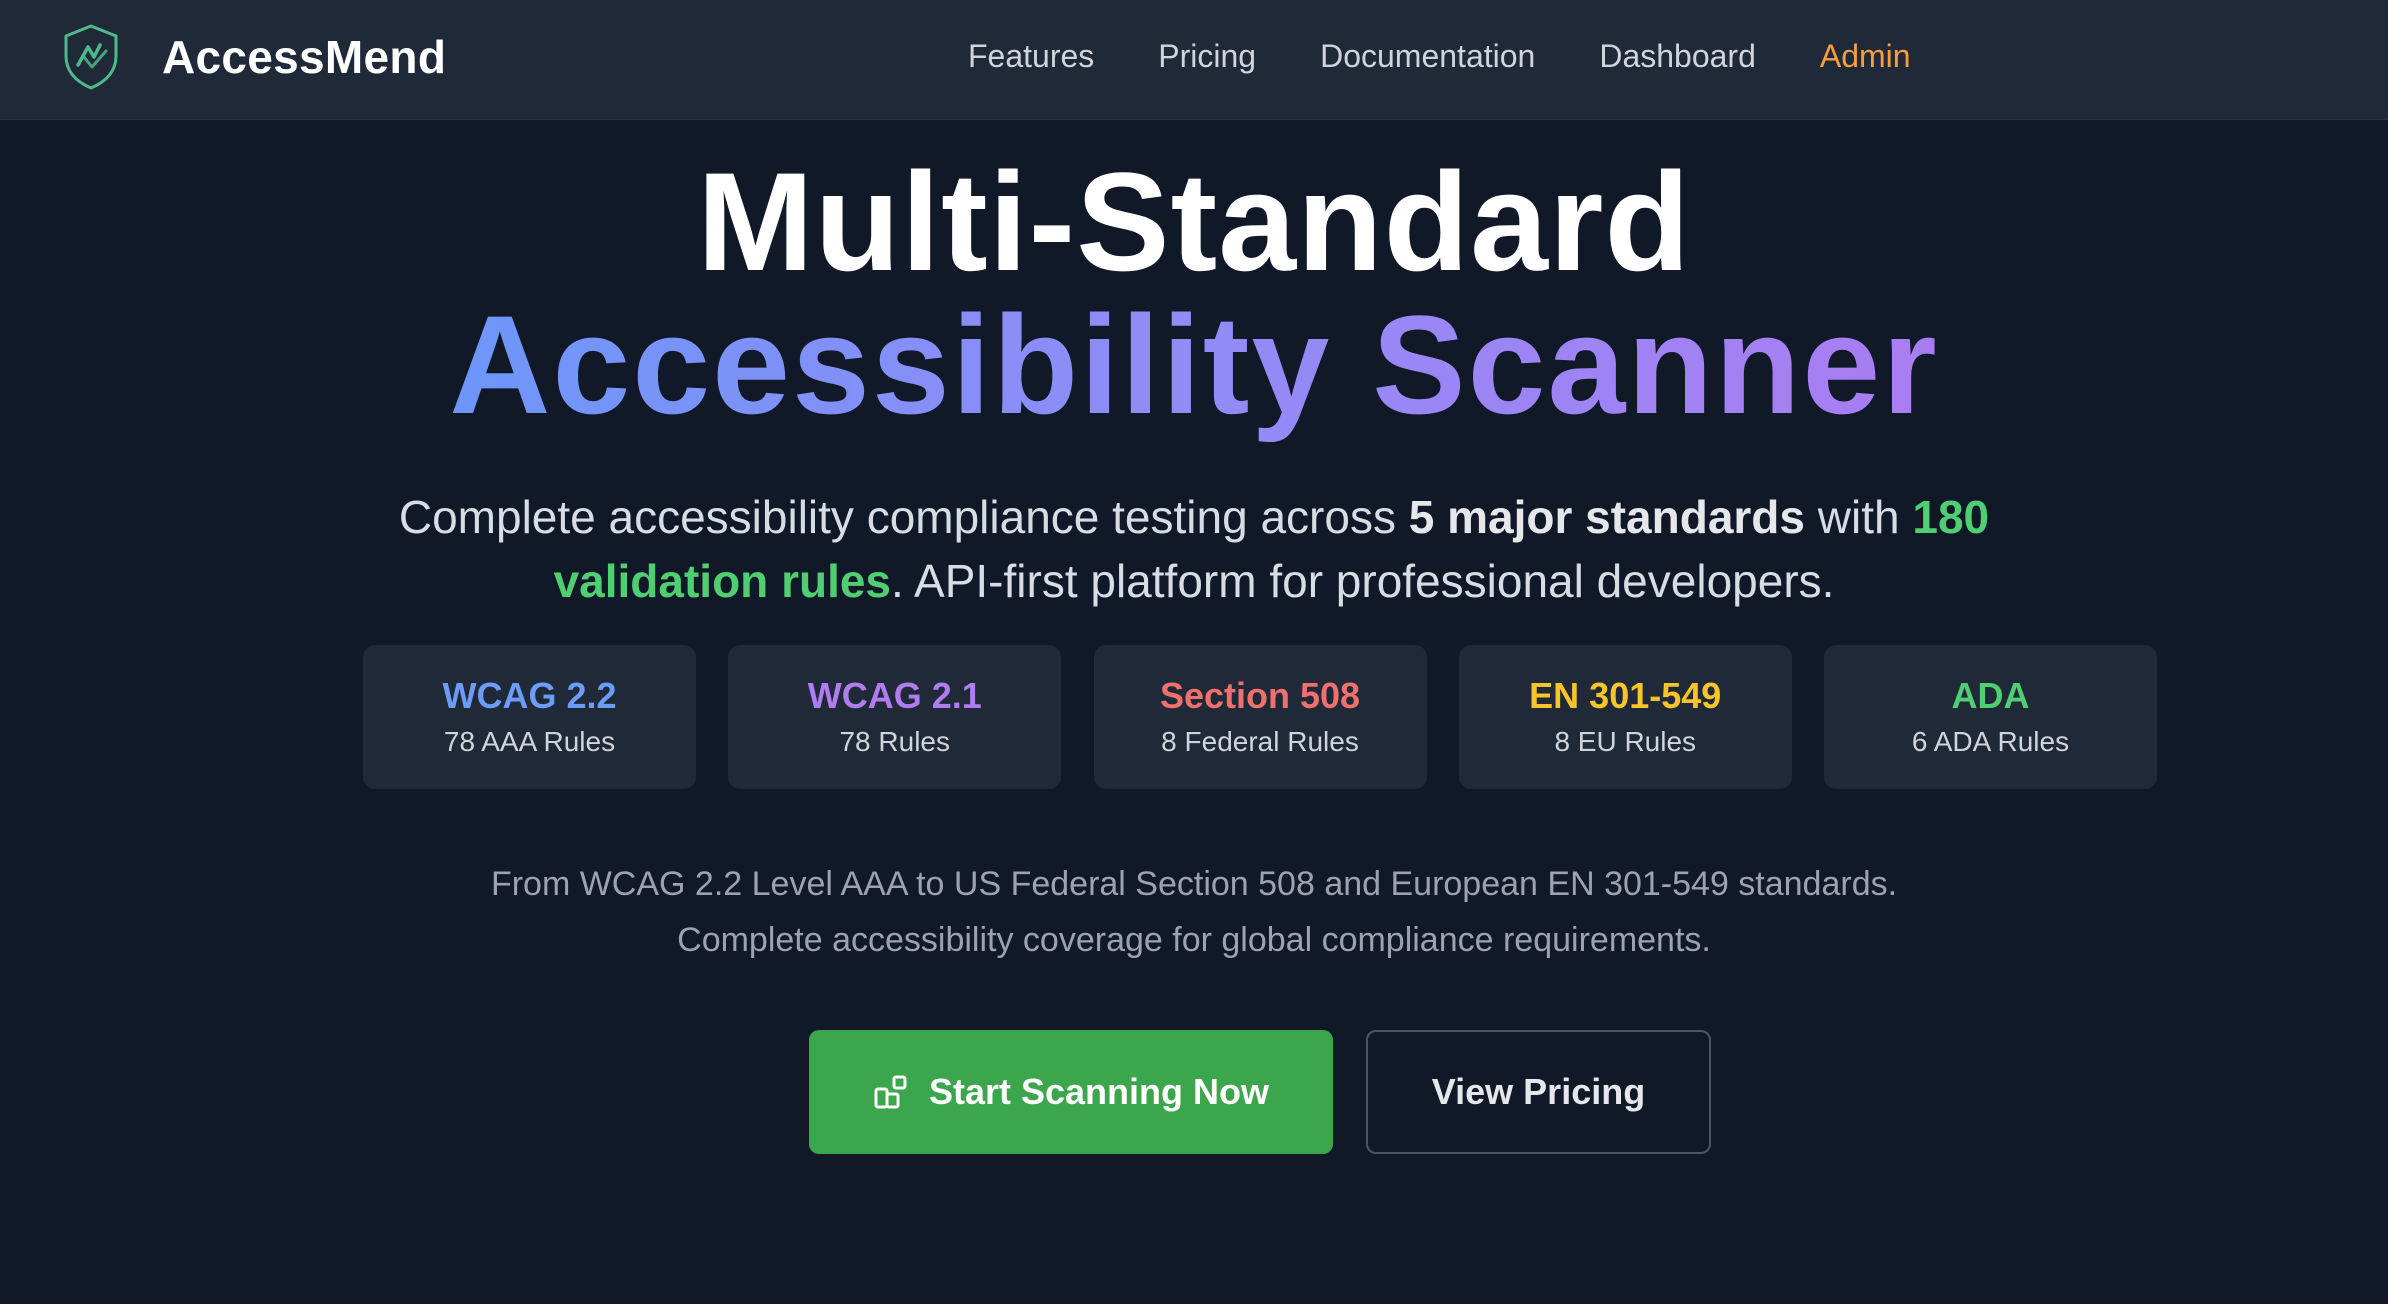 The image size is (2388, 1304). I want to click on blocks-icon, so click(890, 1092).